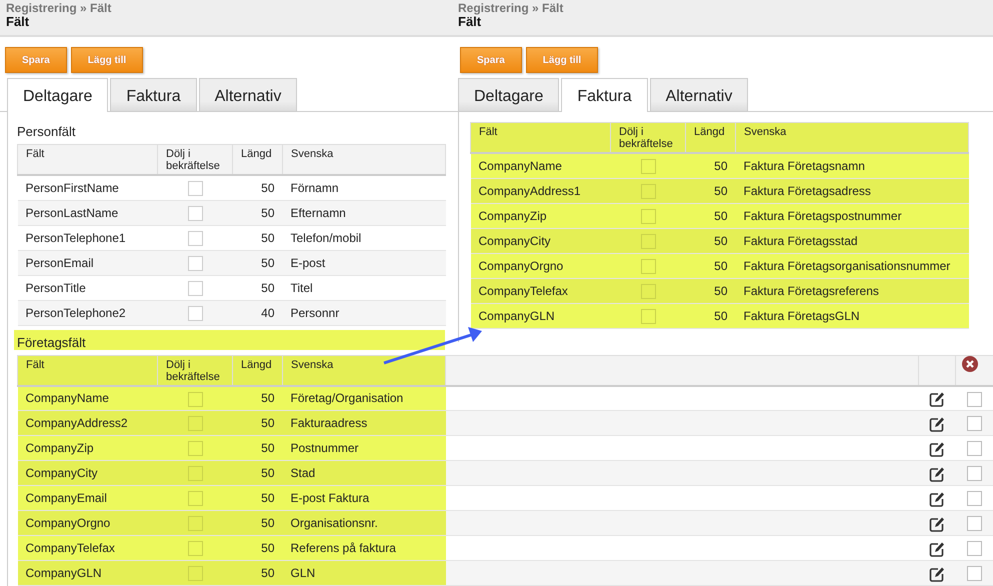 The height and width of the screenshot is (586, 993). I want to click on table-cell: Faktura Företagsstad, so click(852, 240).